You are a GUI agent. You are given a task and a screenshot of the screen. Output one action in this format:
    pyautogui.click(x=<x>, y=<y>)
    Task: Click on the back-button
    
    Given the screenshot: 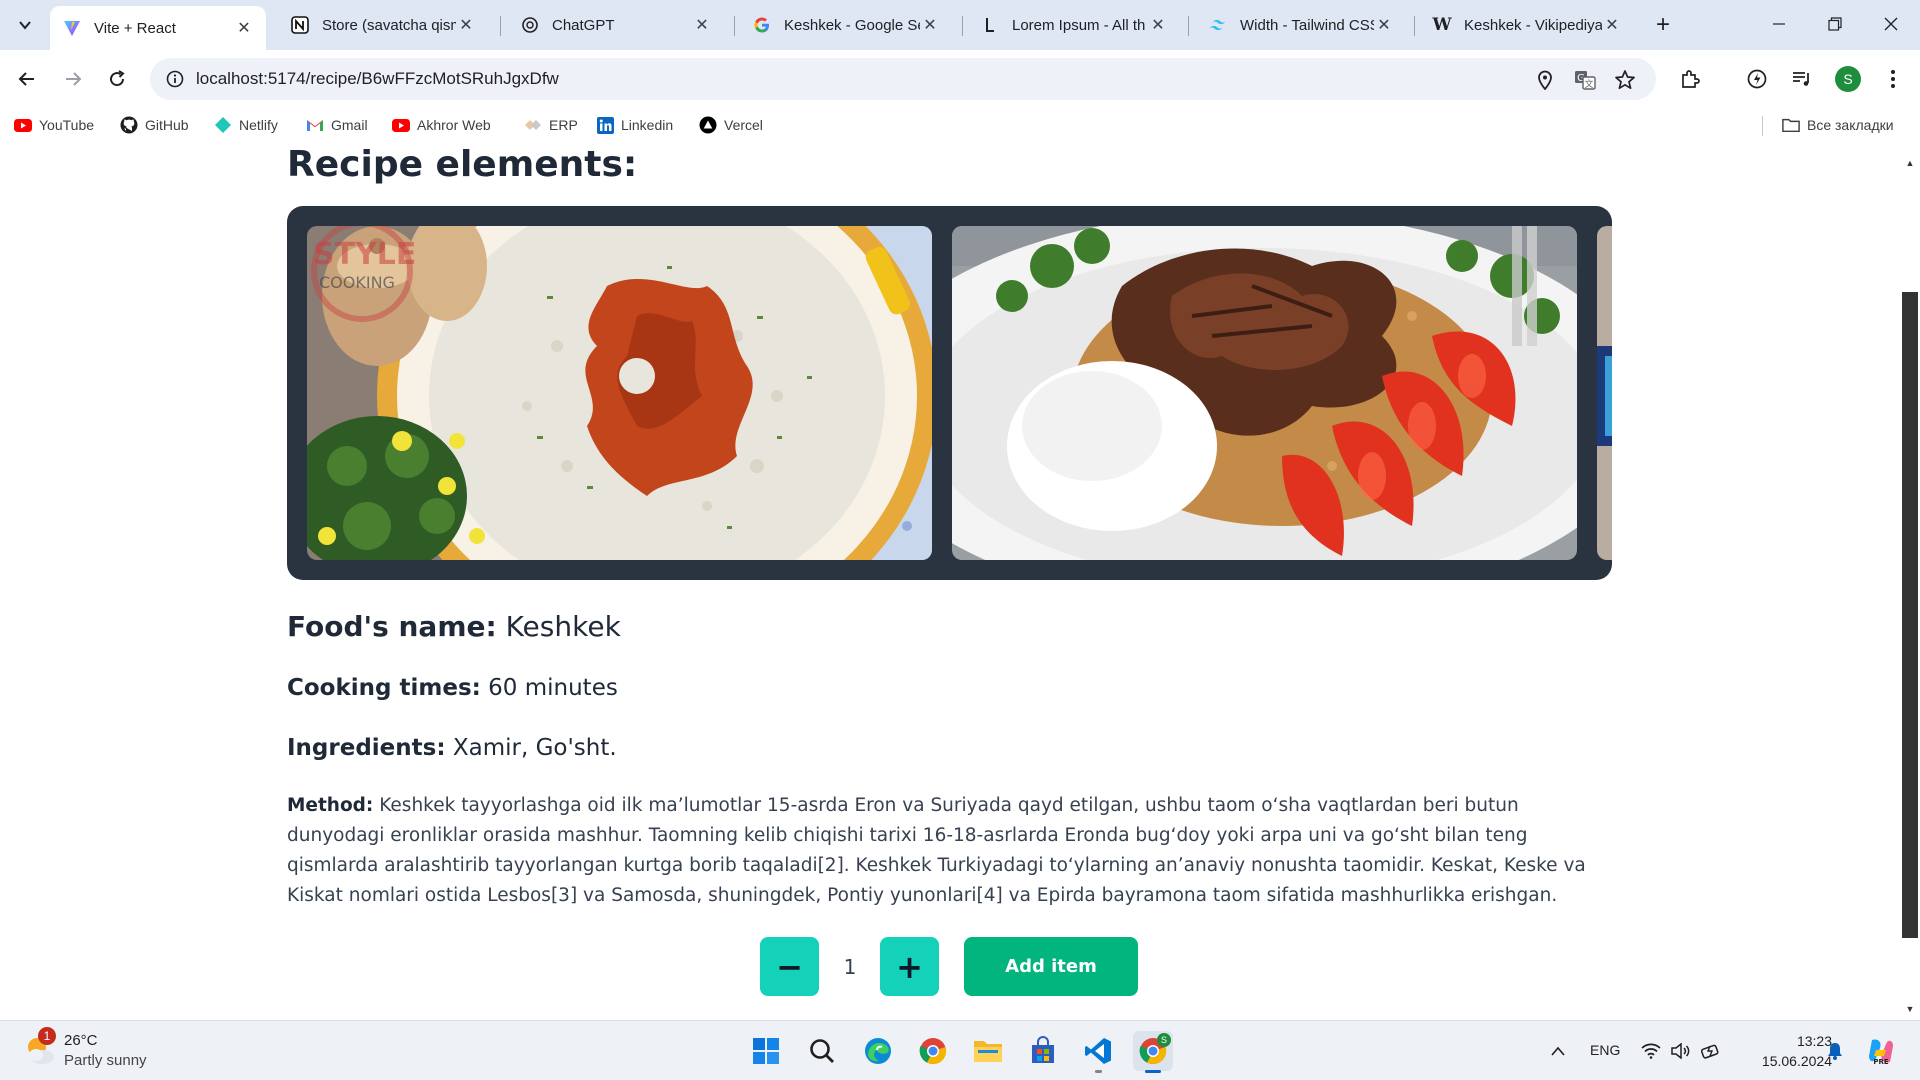 What is the action you would take?
    pyautogui.click(x=27, y=79)
    